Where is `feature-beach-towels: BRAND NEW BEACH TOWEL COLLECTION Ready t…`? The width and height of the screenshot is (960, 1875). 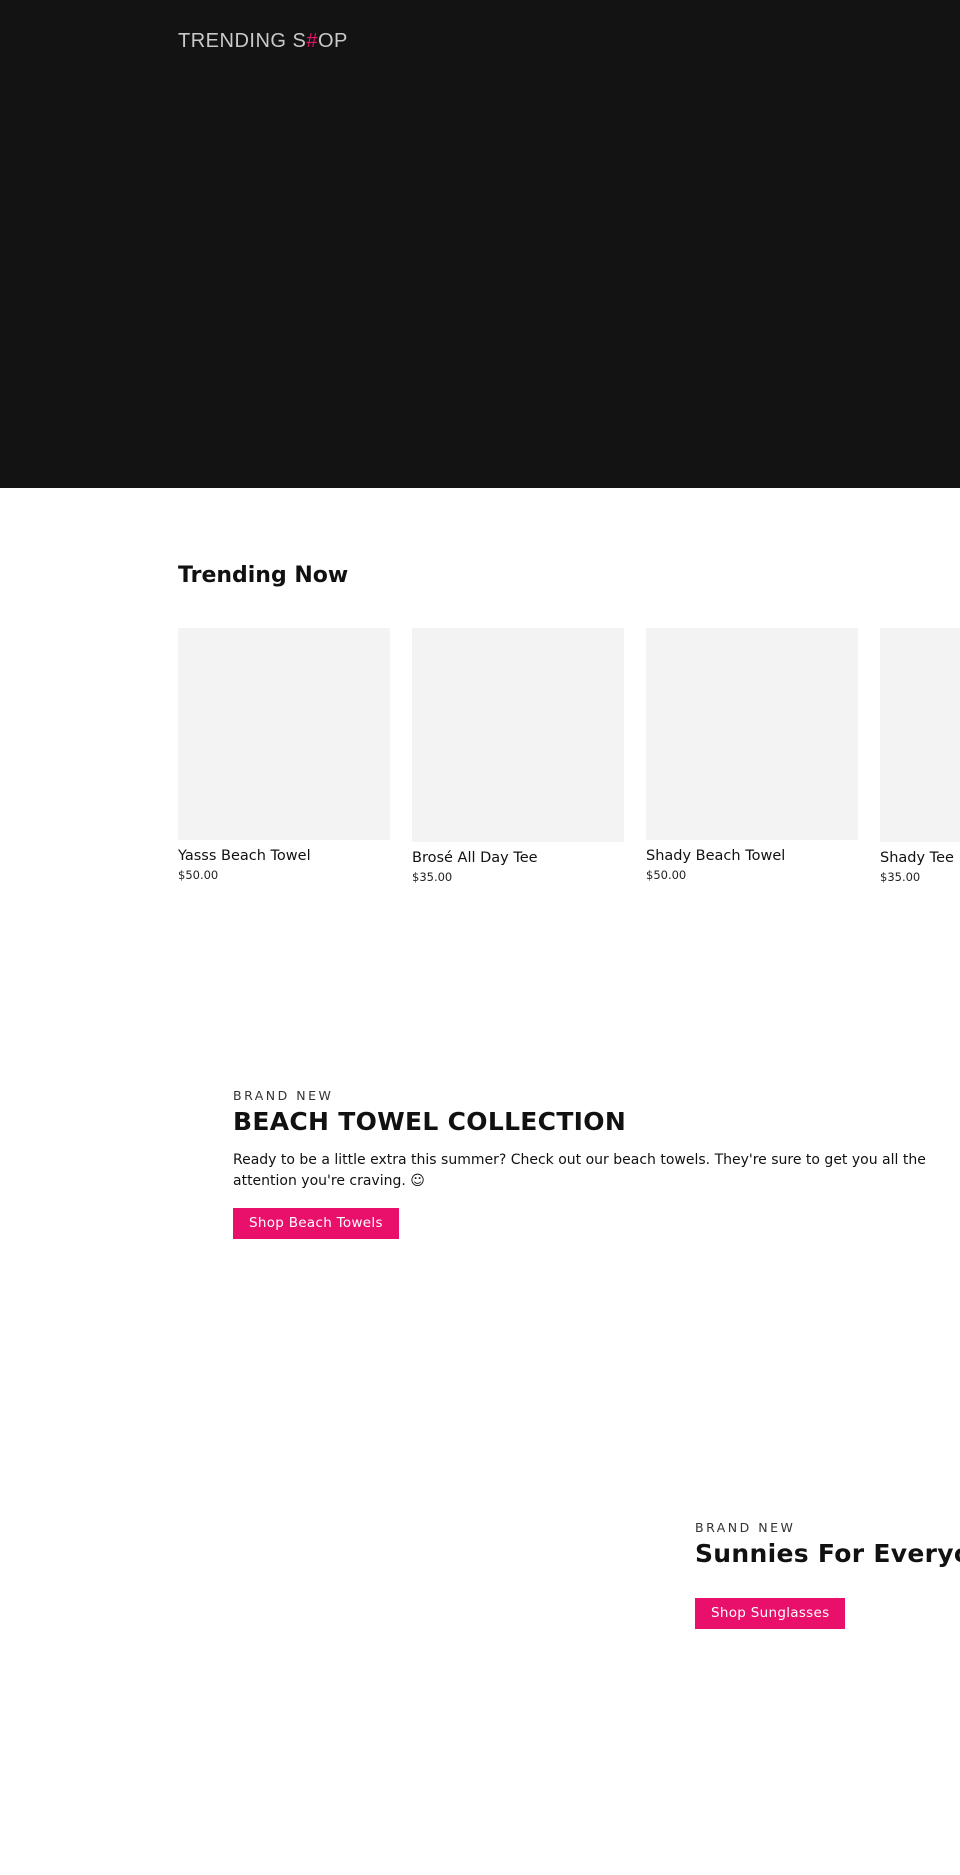 feature-beach-towels: BRAND NEW BEACH TOWEL COLLECTION Ready t… is located at coordinates (596, 1163).